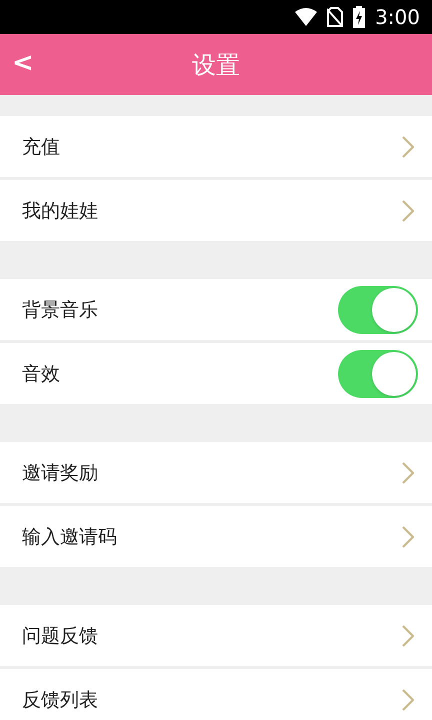 This screenshot has width=432, height=720. What do you see at coordinates (41, 146) in the screenshot?
I see `row-label: 充值` at bounding box center [41, 146].